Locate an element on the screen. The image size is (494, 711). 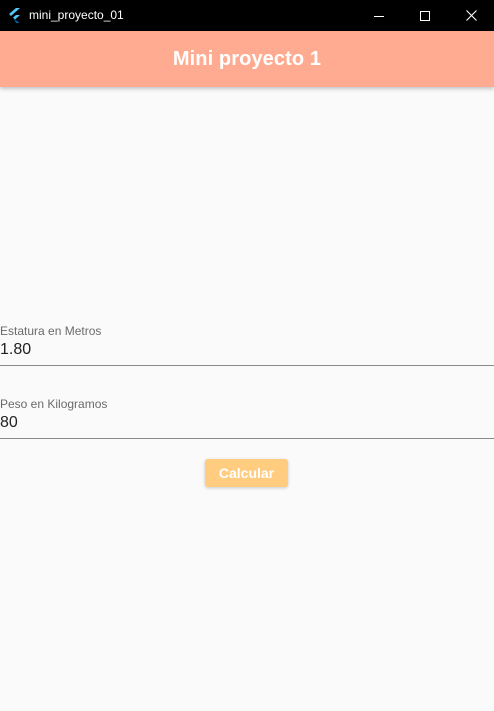
minimize-button is located at coordinates (379, 15).